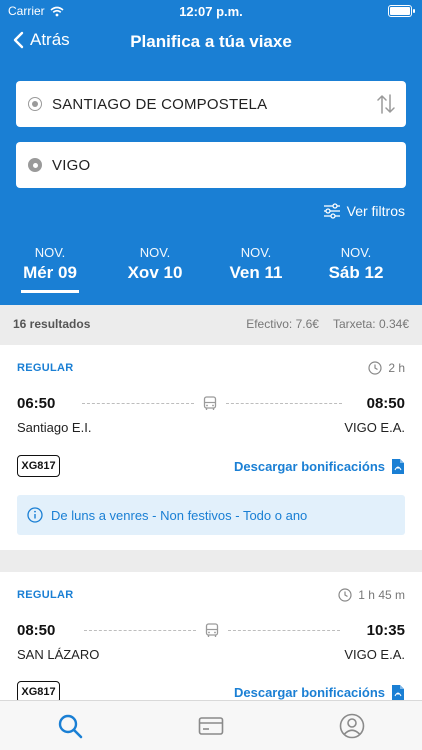  I want to click on date-tab-2: NOV. Ven 11, so click(256, 264).